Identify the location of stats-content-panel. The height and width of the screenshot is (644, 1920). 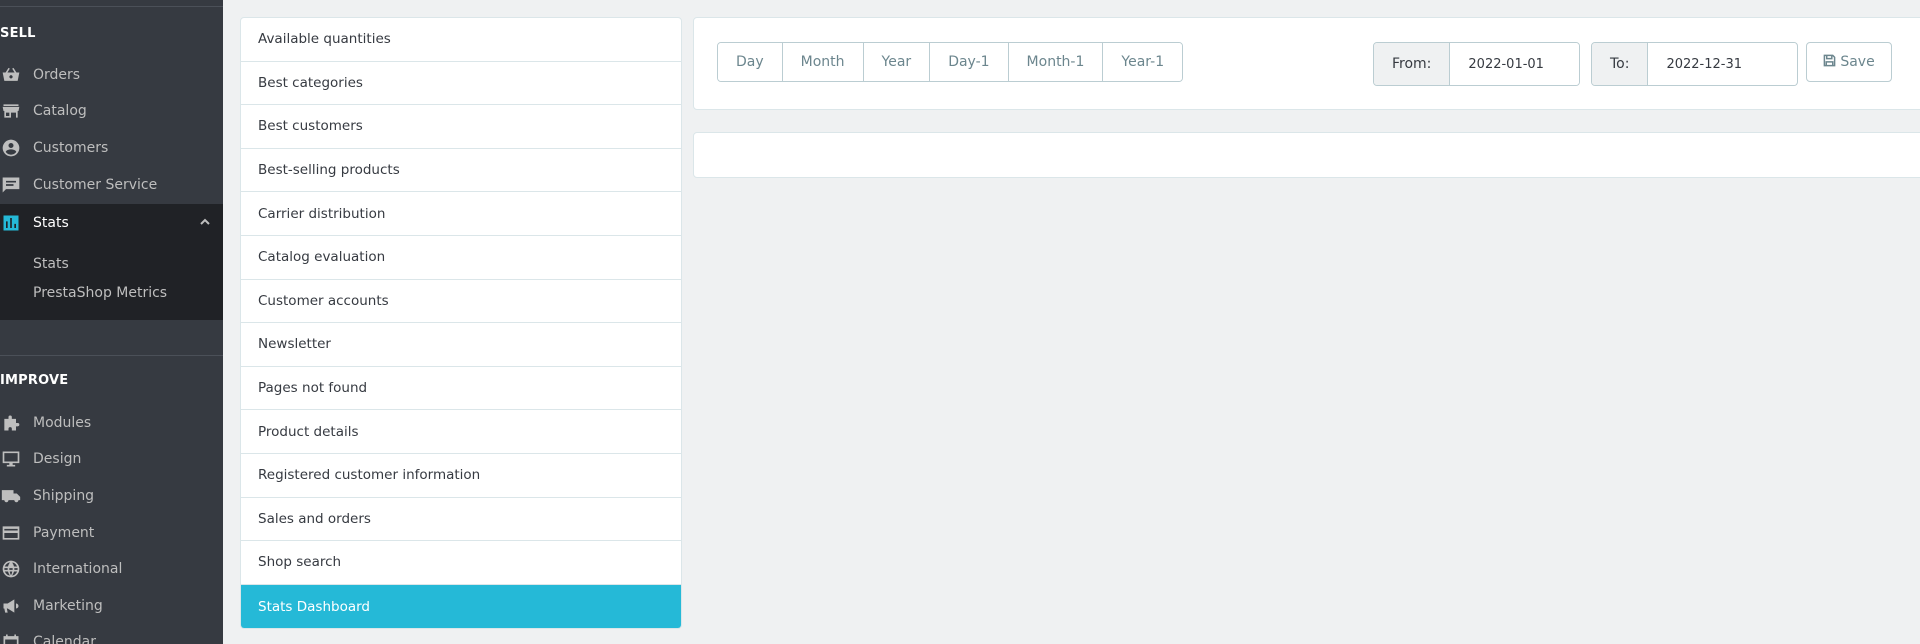
(1306, 155).